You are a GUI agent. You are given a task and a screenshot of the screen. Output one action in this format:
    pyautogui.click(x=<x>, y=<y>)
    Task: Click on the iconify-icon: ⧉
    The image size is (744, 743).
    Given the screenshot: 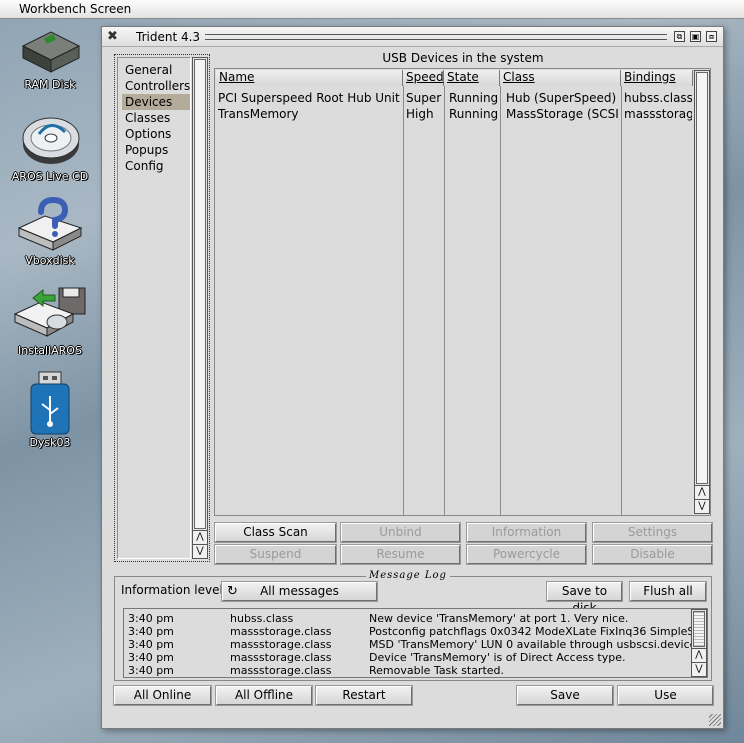 What is the action you would take?
    pyautogui.click(x=679, y=36)
    